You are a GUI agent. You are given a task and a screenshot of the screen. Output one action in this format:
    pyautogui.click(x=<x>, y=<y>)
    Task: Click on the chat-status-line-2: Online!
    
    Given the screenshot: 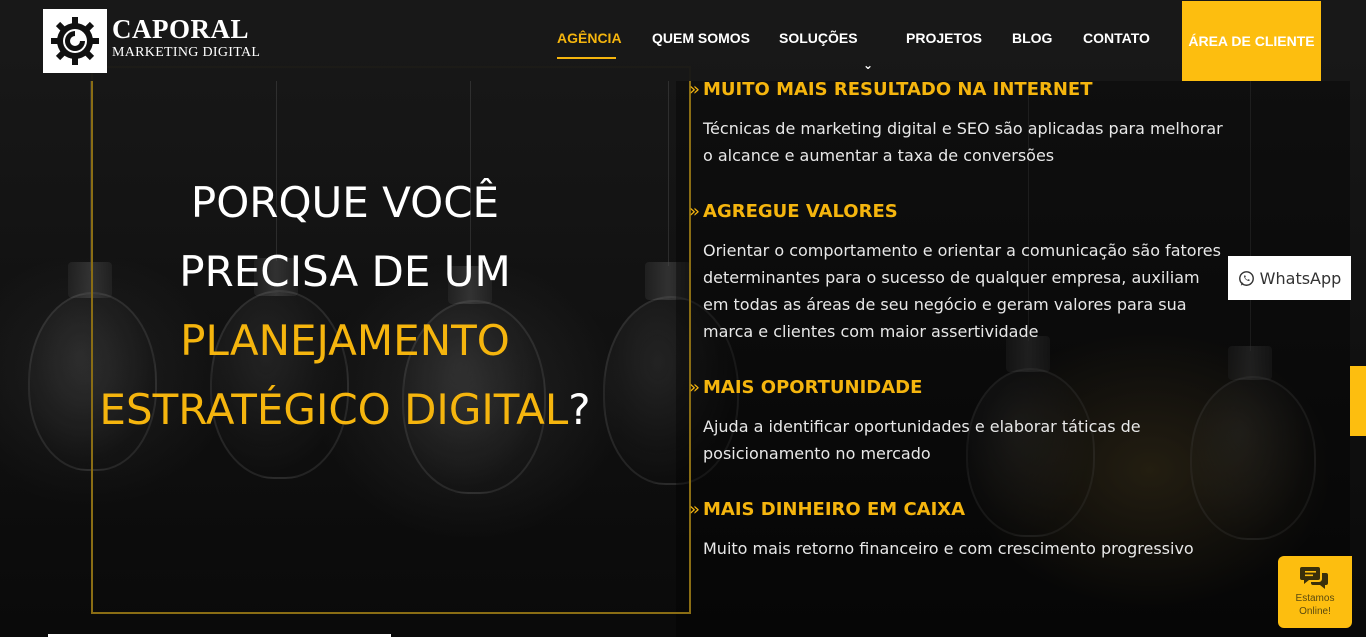 What is the action you would take?
    pyautogui.click(x=1315, y=611)
    